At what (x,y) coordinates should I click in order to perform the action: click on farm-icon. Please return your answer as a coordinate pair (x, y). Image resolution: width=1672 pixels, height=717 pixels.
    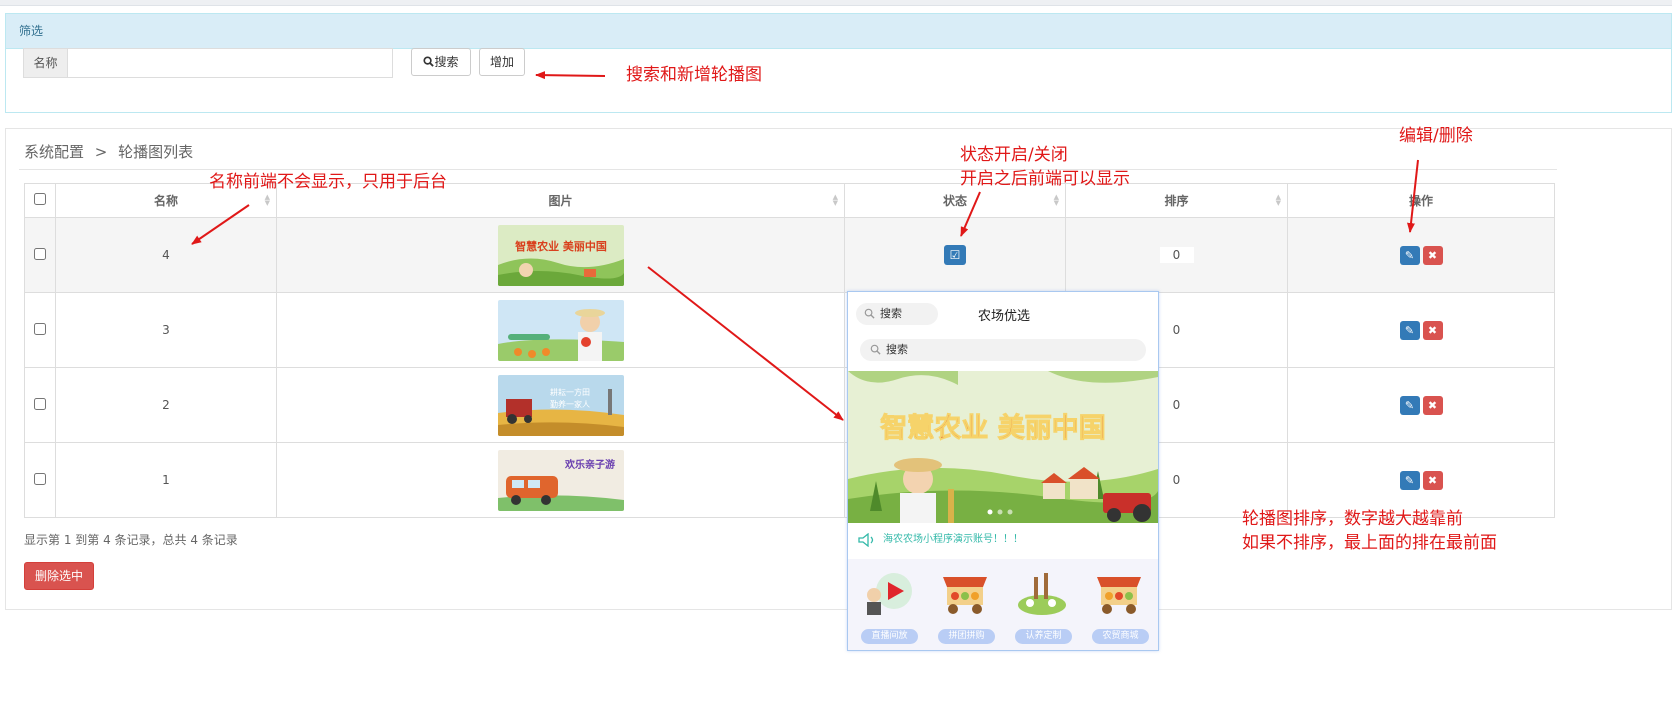
    Looking at the image, I should click on (1042, 594).